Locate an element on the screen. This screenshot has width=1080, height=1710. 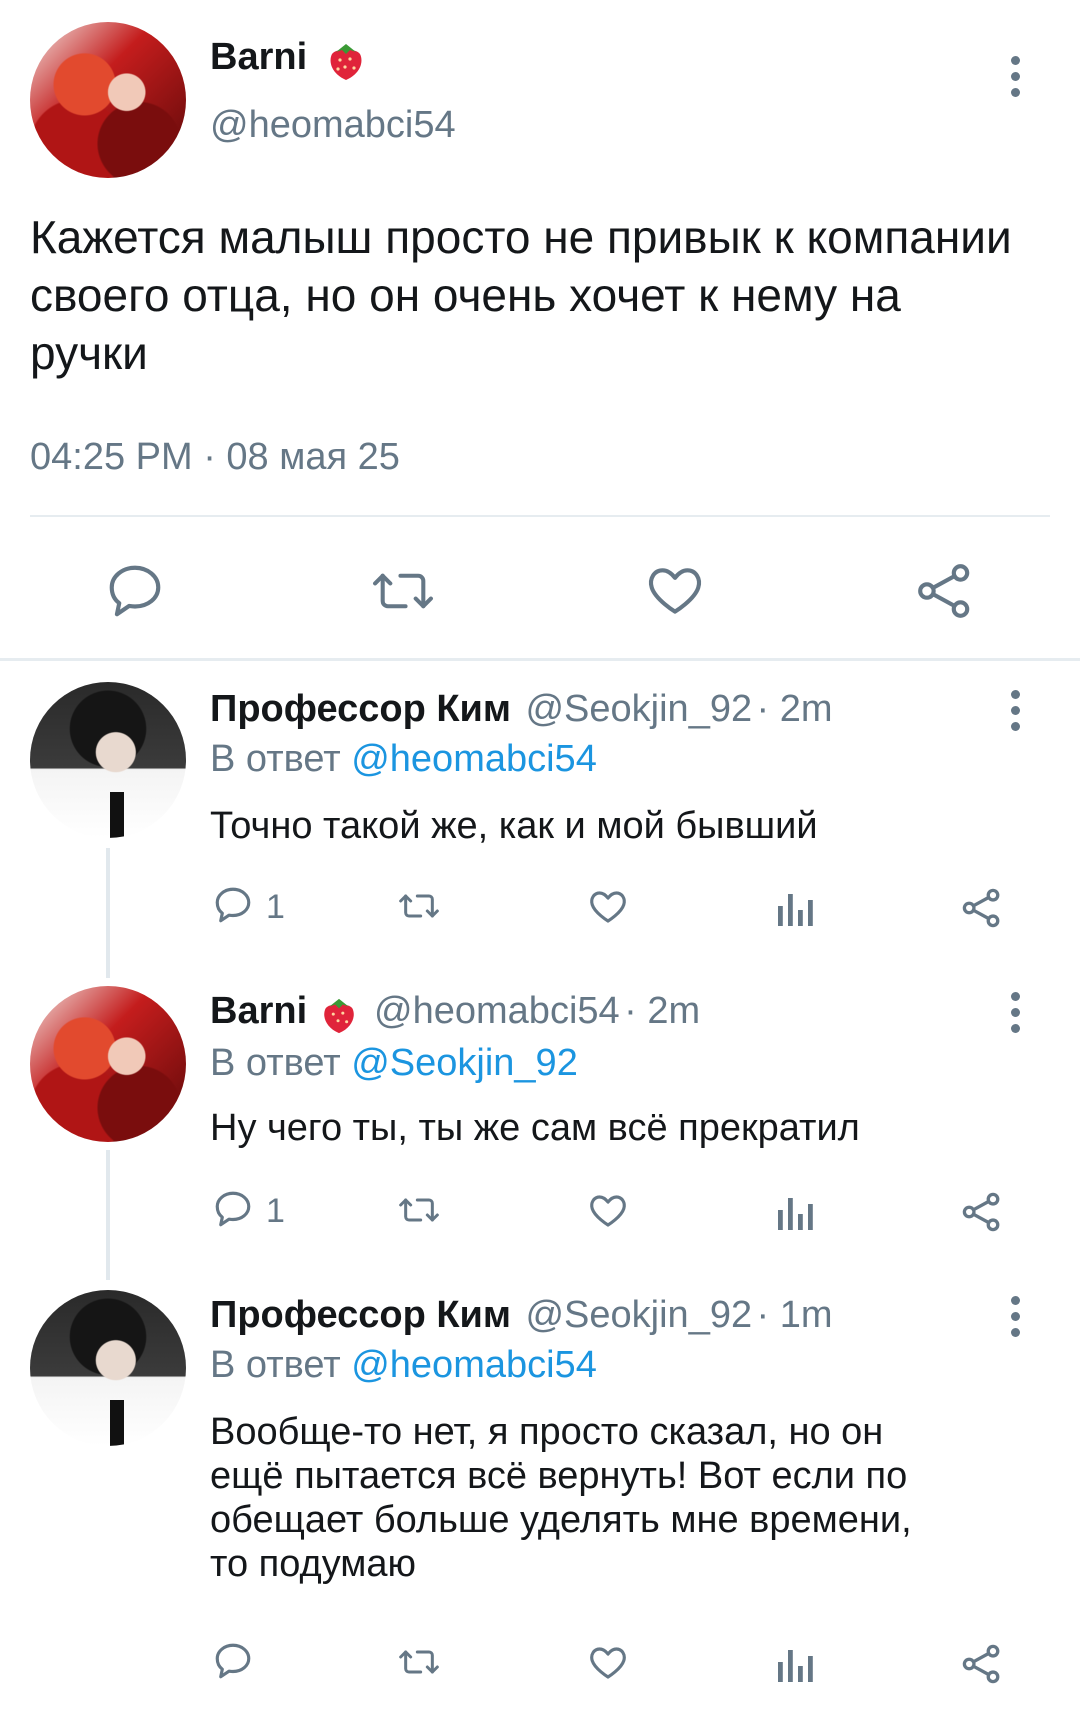
reply-to-link: @Seokjin_92 is located at coordinates (464, 1063).